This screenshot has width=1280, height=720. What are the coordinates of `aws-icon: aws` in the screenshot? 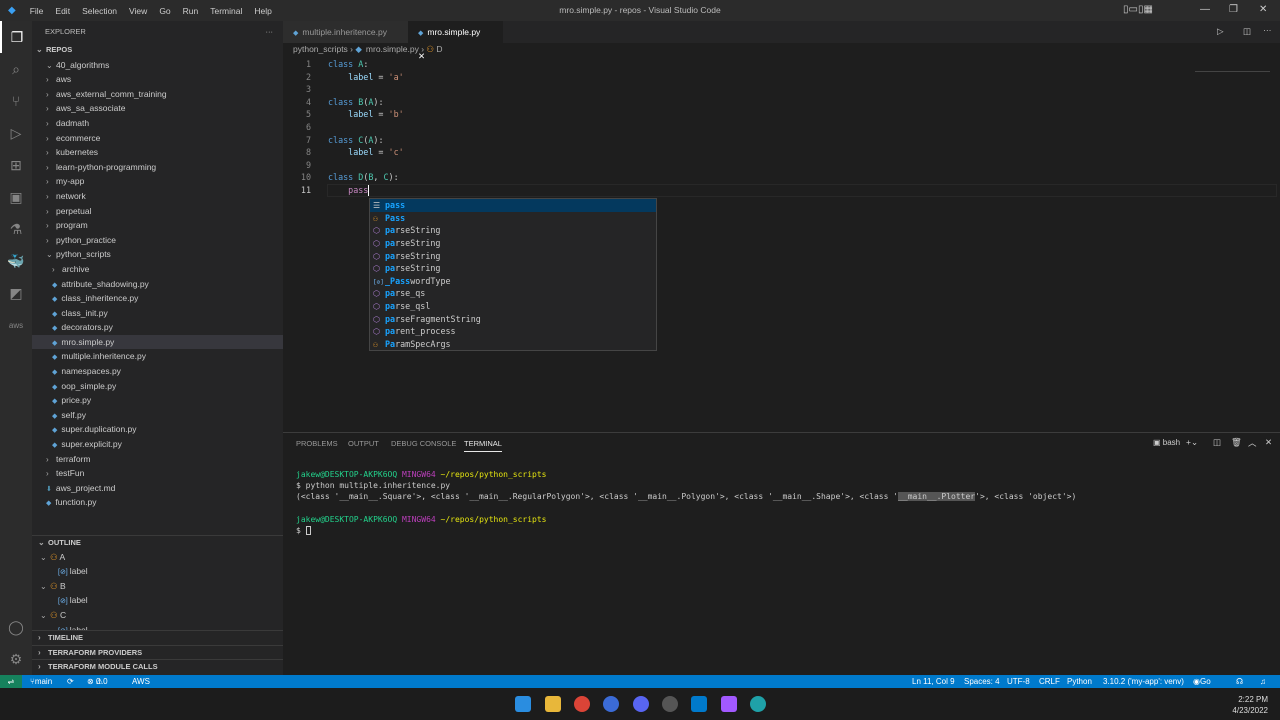 It's located at (16, 325).